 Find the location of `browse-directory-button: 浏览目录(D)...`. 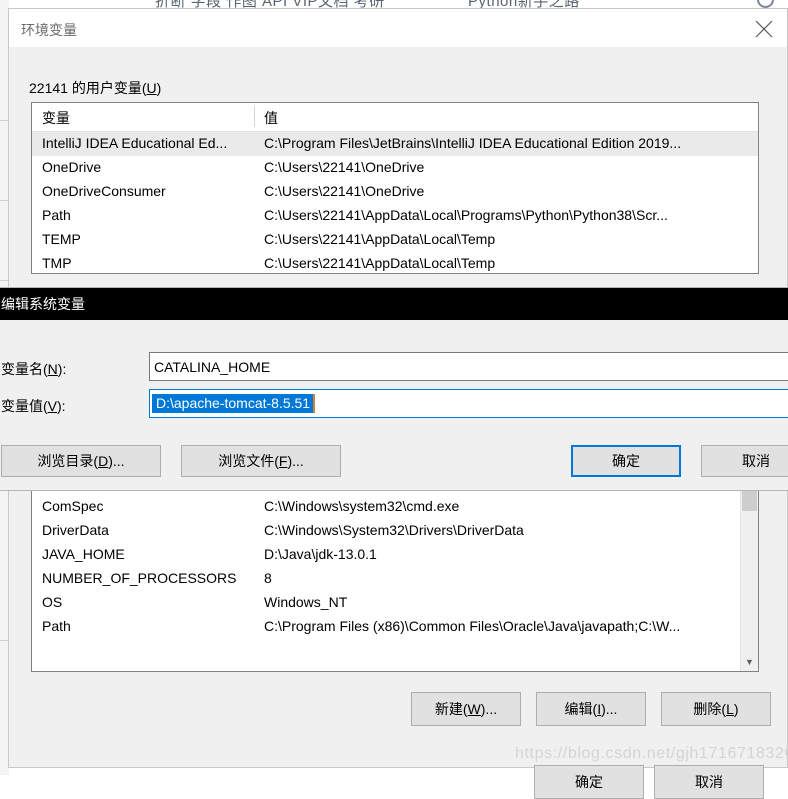

browse-directory-button: 浏览目录(D)... is located at coordinates (81, 461).